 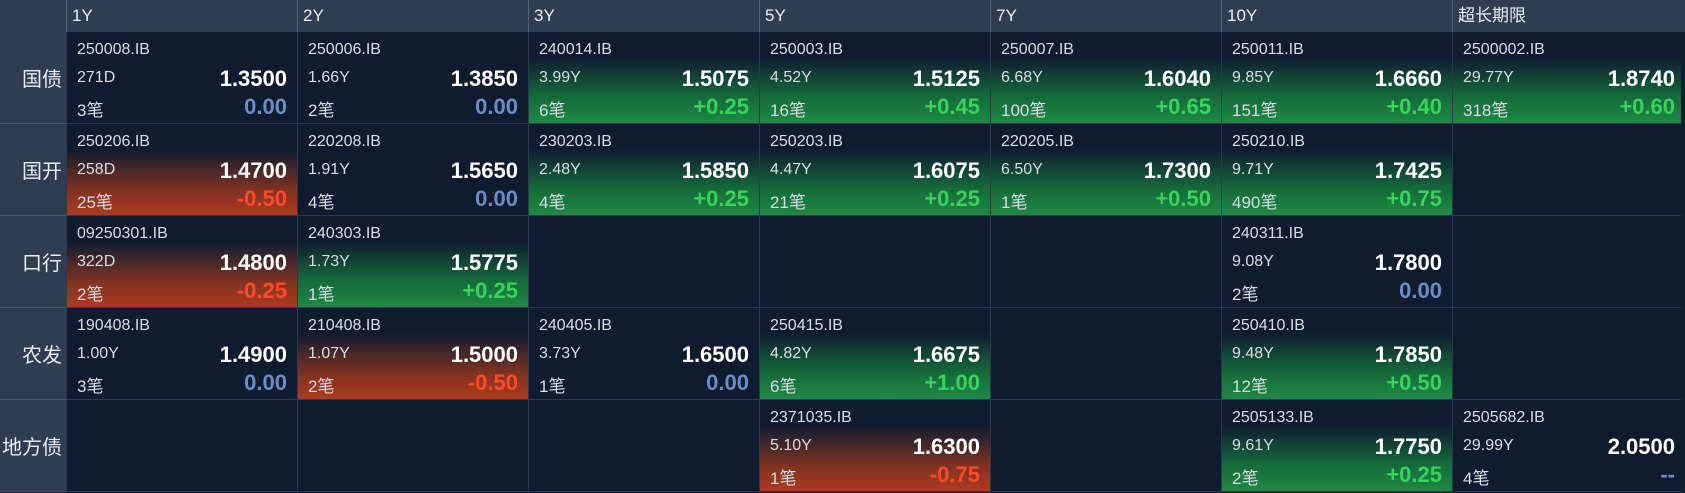 I want to click on quote-cell: 250003.IB 4.52Y 16笔 1.5125 +0.45, so click(x=874, y=78).